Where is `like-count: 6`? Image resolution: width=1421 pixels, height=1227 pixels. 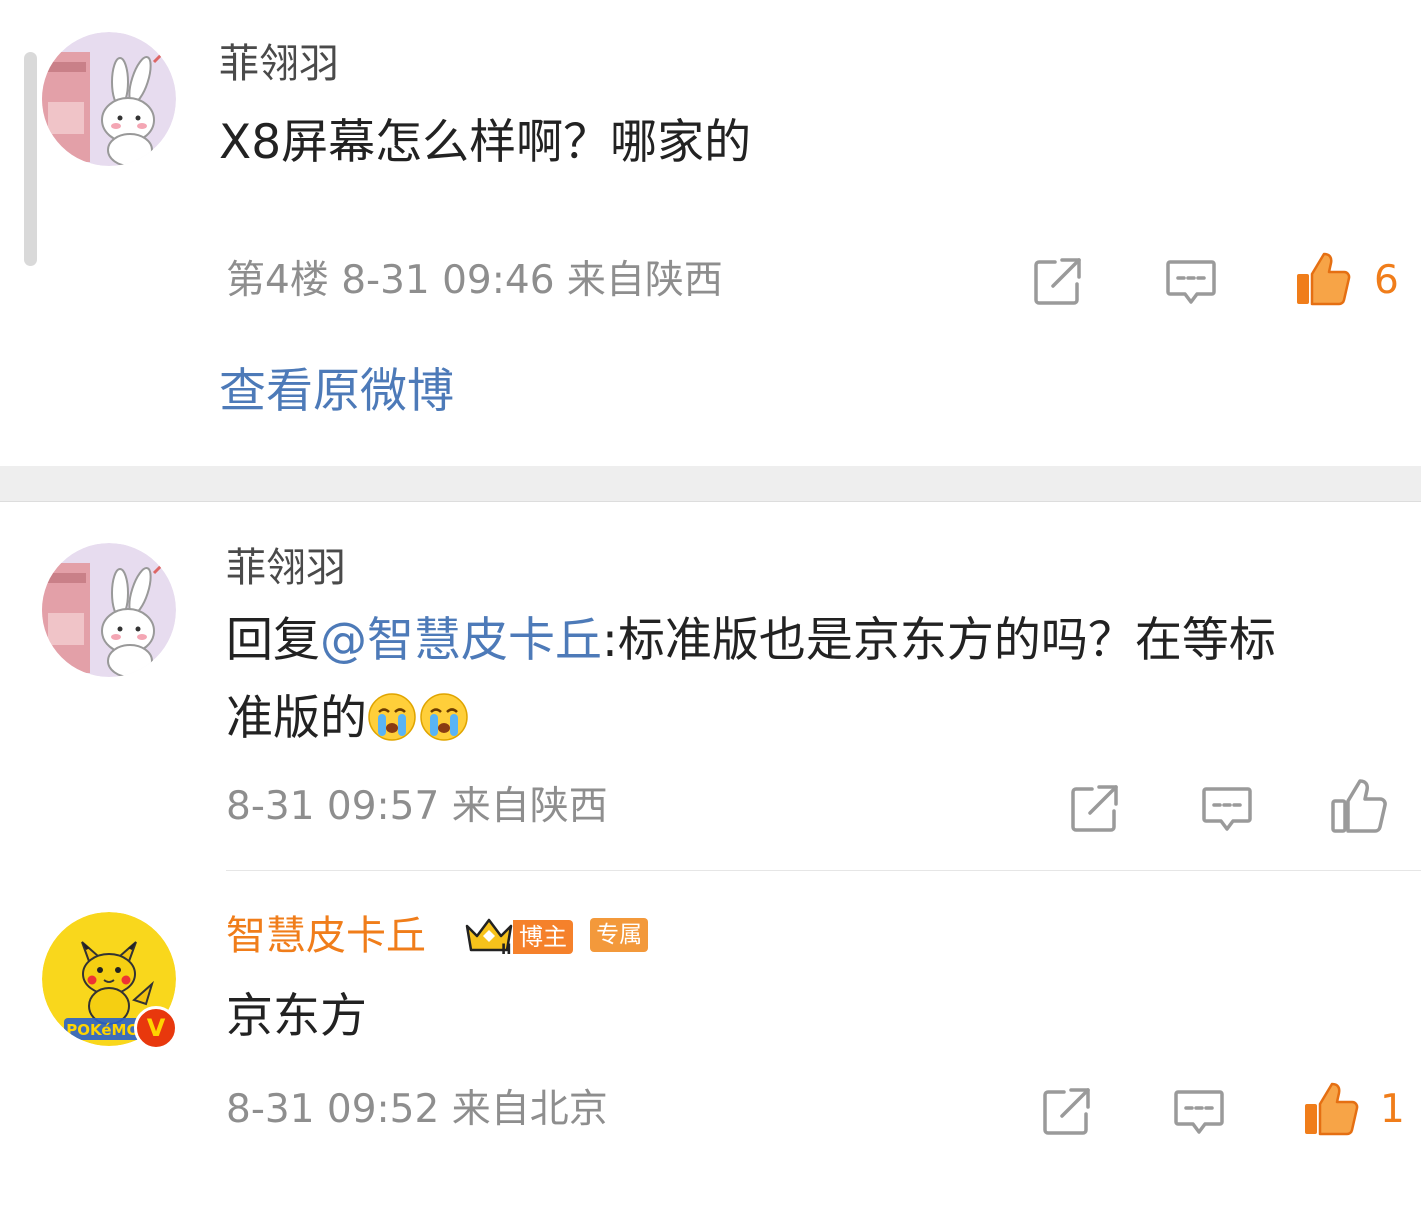
like-count: 6 is located at coordinates (1386, 280).